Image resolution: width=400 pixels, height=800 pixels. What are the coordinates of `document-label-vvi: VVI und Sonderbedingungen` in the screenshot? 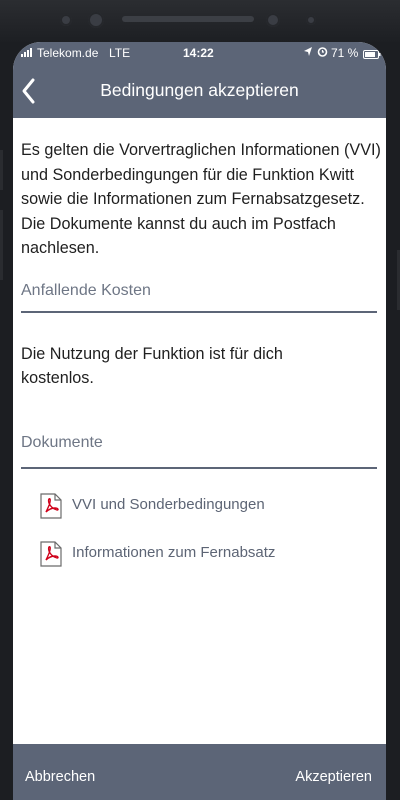 It's located at (168, 504).